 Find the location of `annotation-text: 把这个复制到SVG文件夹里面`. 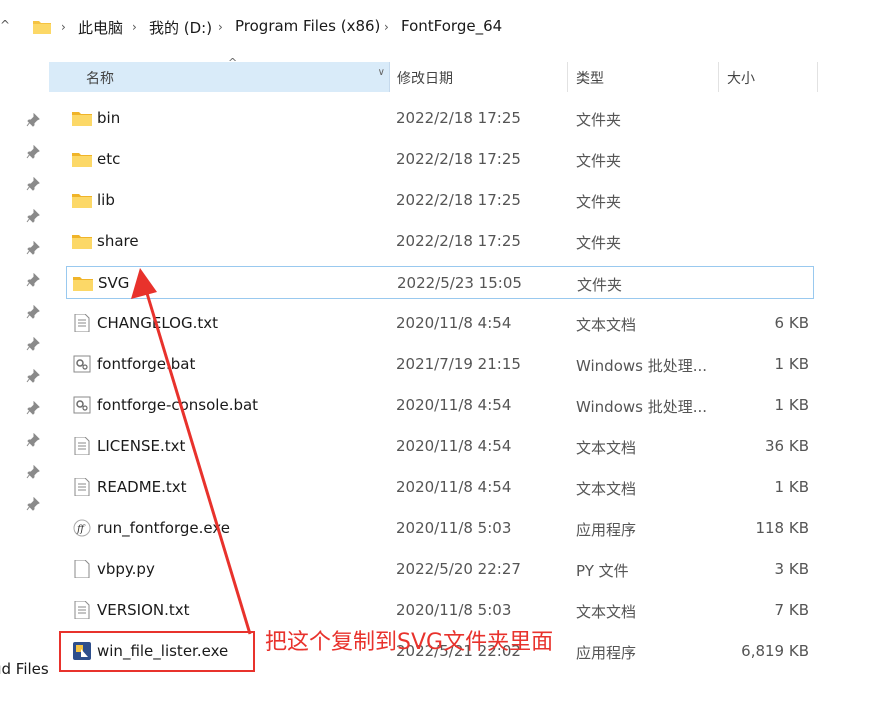

annotation-text: 把这个复制到SVG文件夹里面 is located at coordinates (409, 642).